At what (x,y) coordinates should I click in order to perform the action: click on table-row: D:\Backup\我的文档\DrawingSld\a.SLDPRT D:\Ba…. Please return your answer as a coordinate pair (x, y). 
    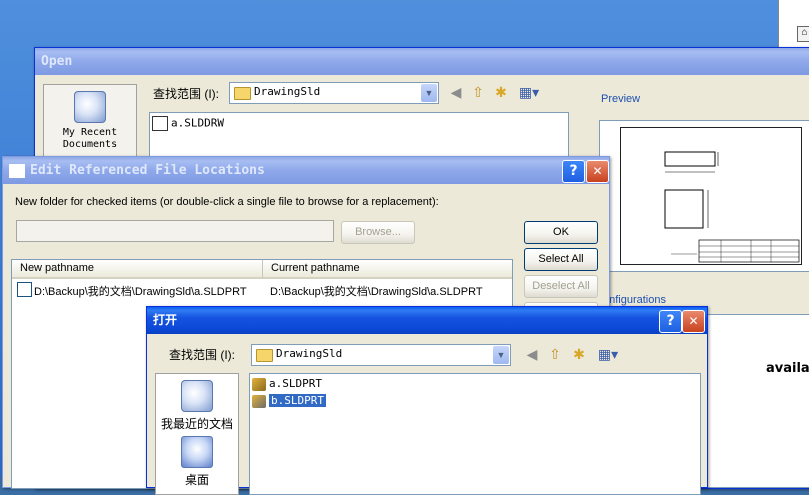
    Looking at the image, I should click on (262, 289).